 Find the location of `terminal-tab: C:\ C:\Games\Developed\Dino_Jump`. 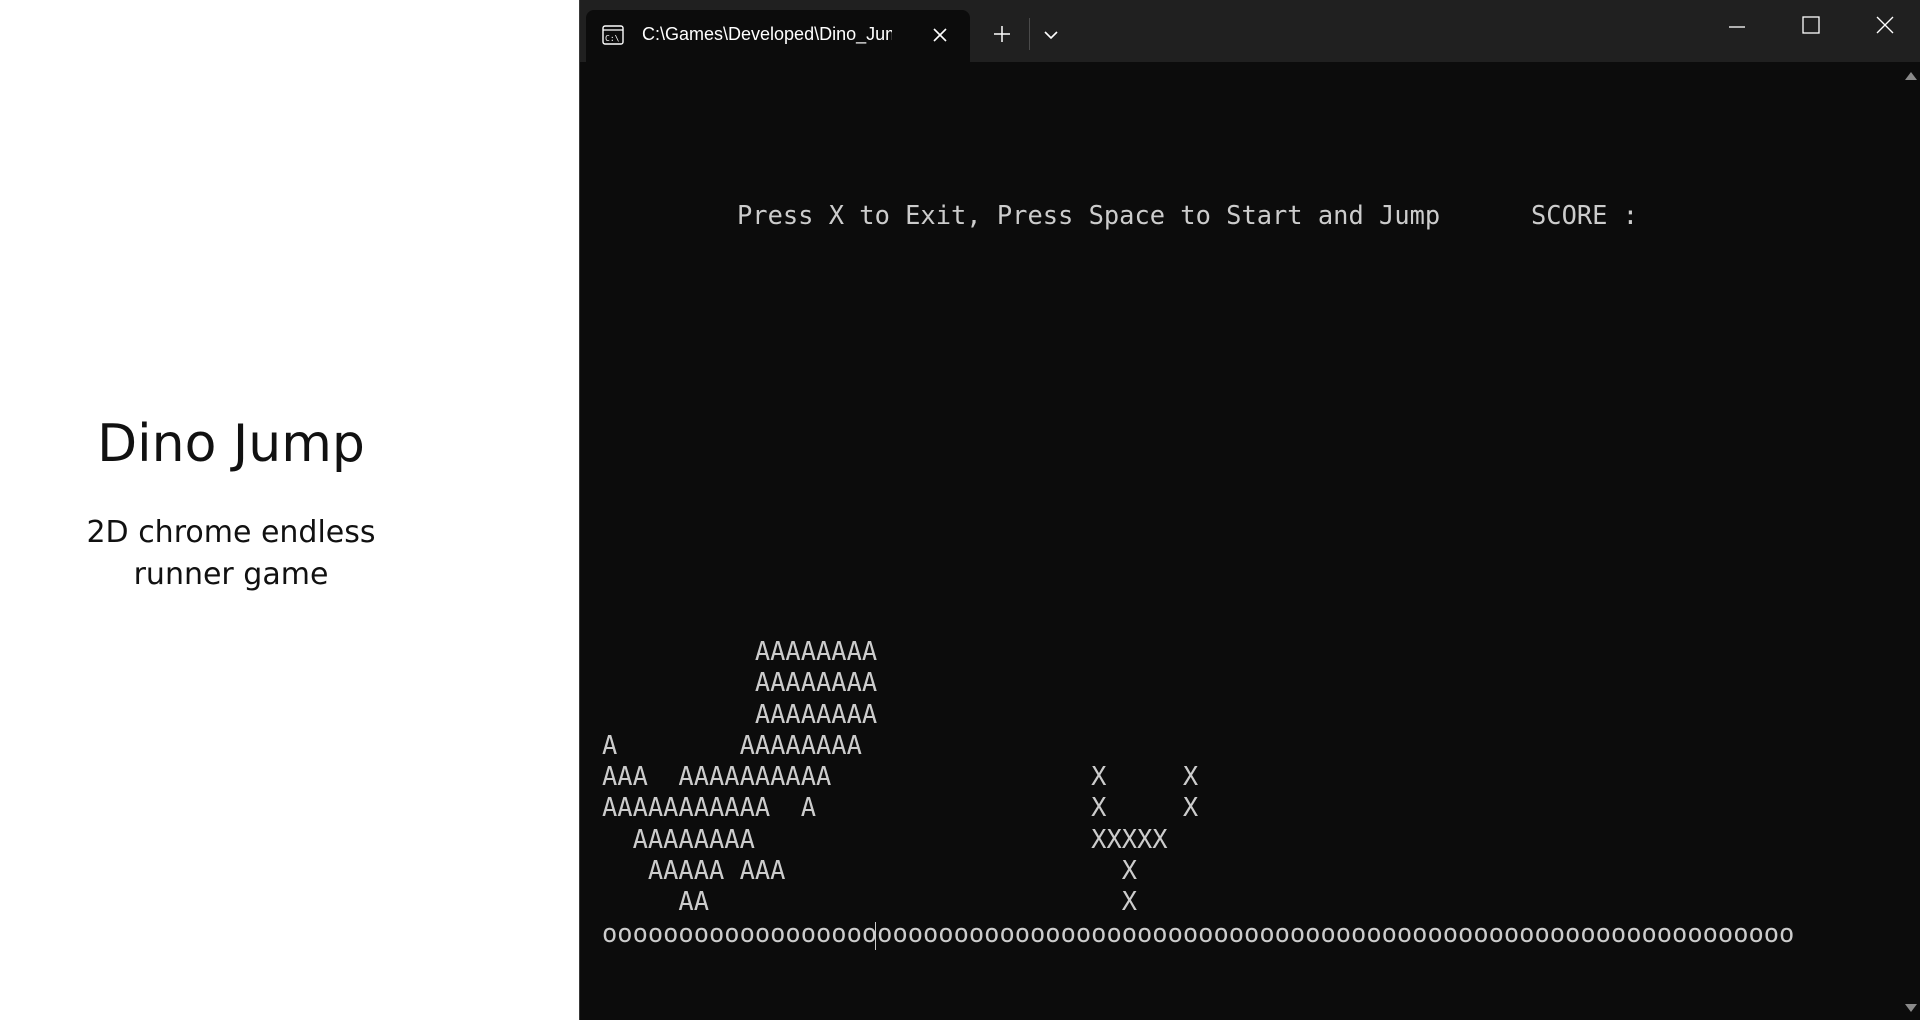

terminal-tab: C:\ C:\Games\Developed\Dino_Jump is located at coordinates (778, 36).